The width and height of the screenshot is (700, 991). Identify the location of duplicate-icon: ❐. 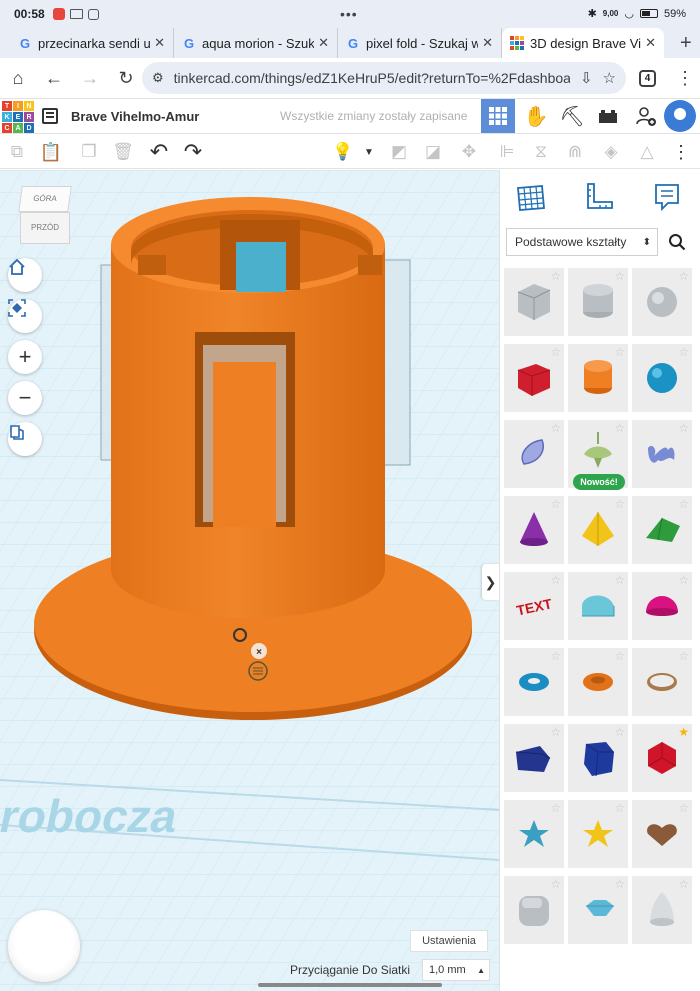
(89, 152).